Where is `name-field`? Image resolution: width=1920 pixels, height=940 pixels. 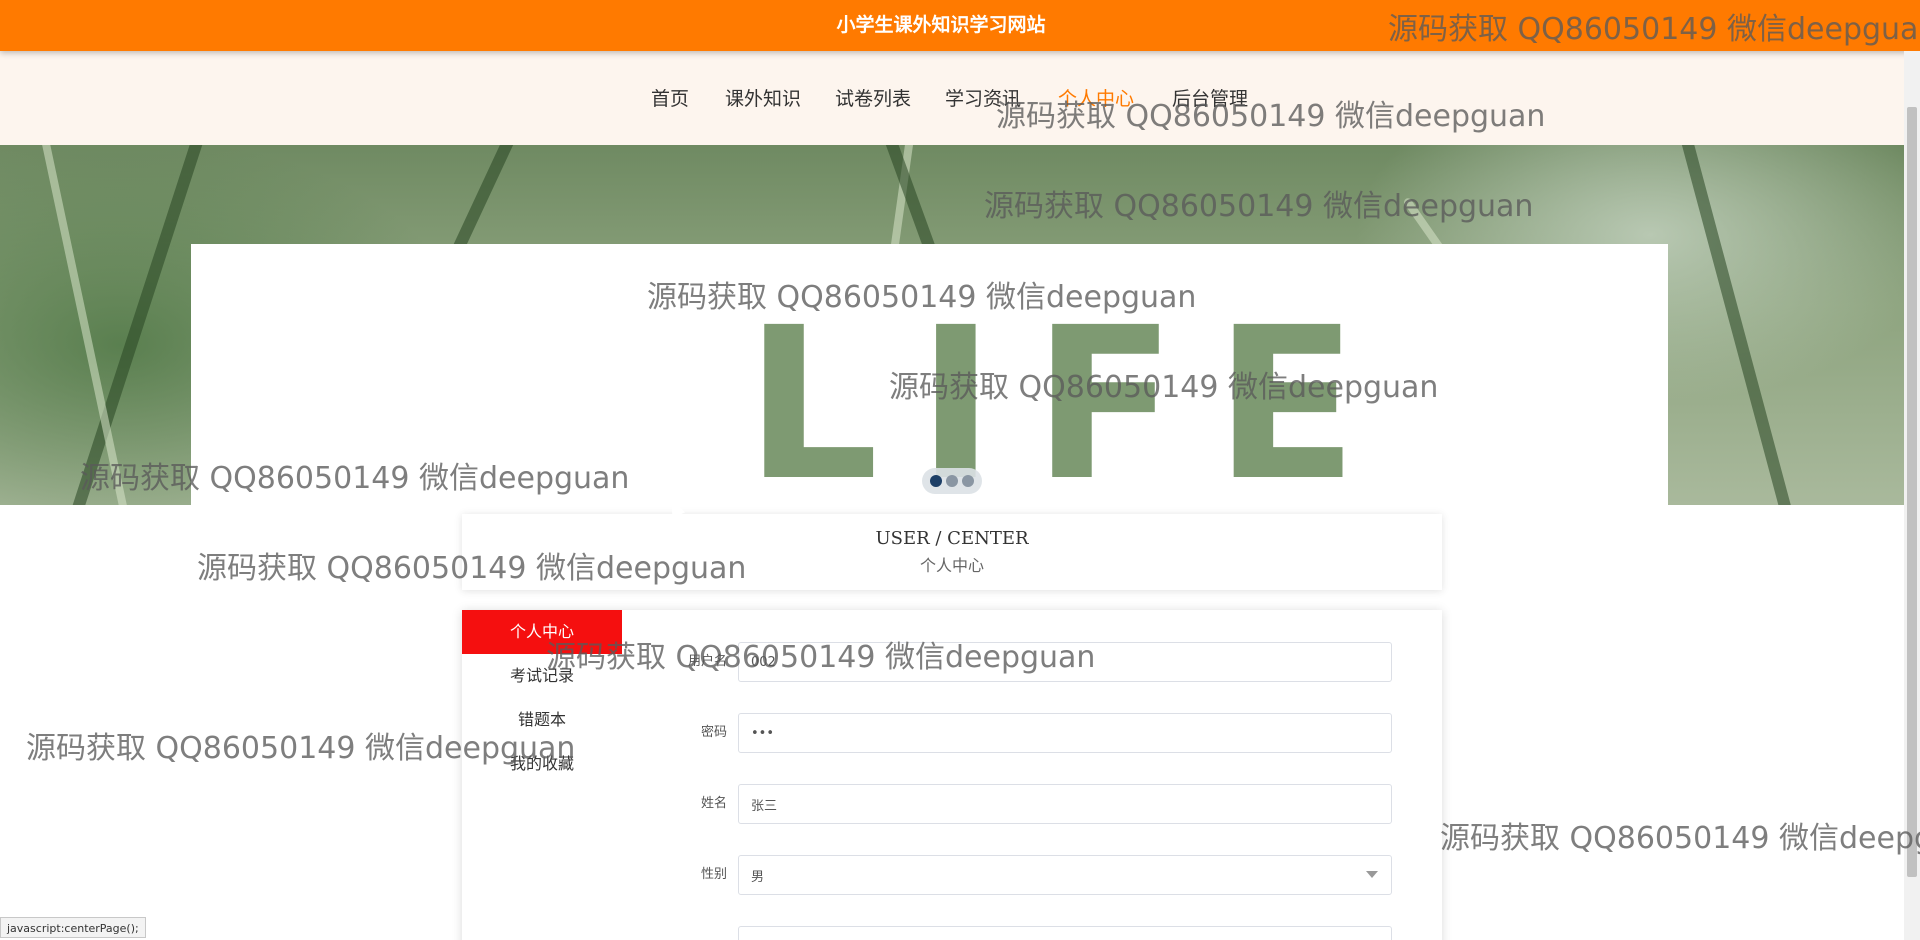 name-field is located at coordinates (1065, 804).